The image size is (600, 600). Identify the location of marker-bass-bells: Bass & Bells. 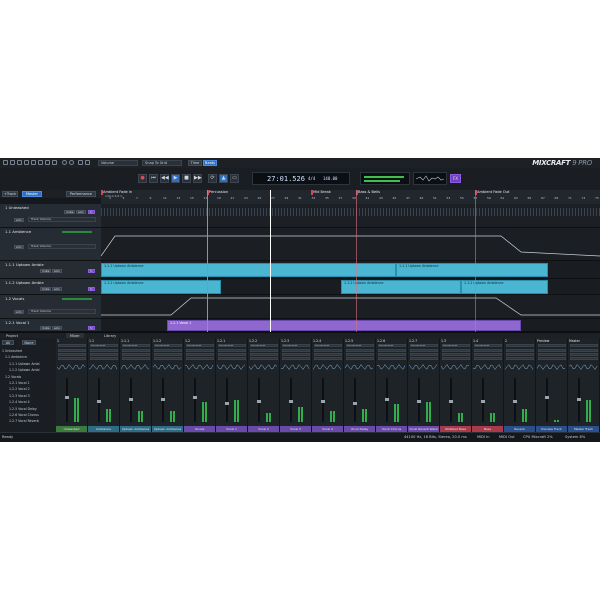
(368, 192).